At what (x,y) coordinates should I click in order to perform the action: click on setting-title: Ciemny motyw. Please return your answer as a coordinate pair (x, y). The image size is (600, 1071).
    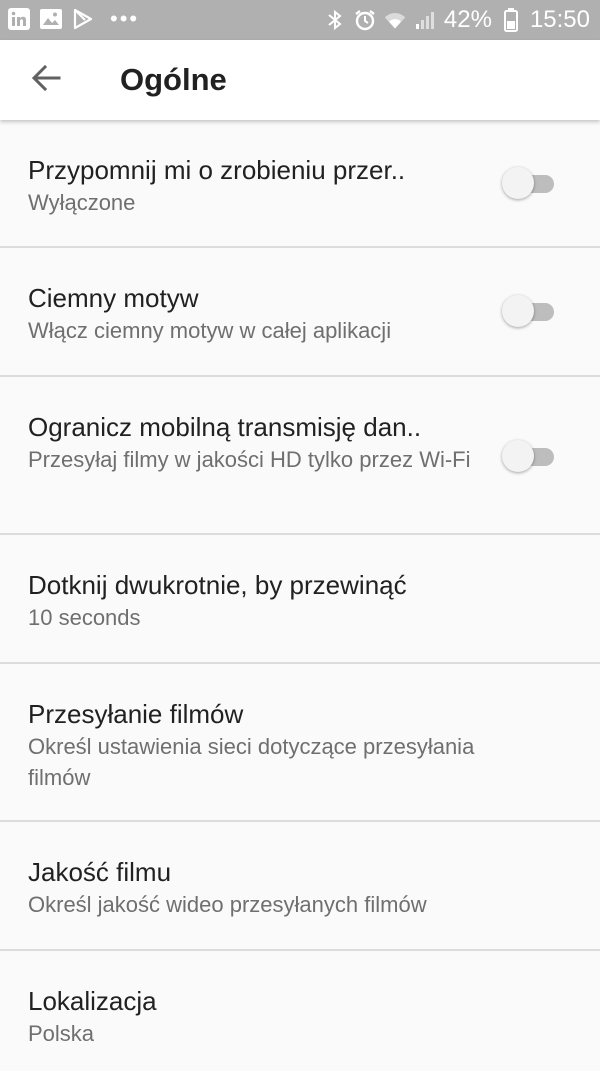
    Looking at the image, I should click on (113, 298).